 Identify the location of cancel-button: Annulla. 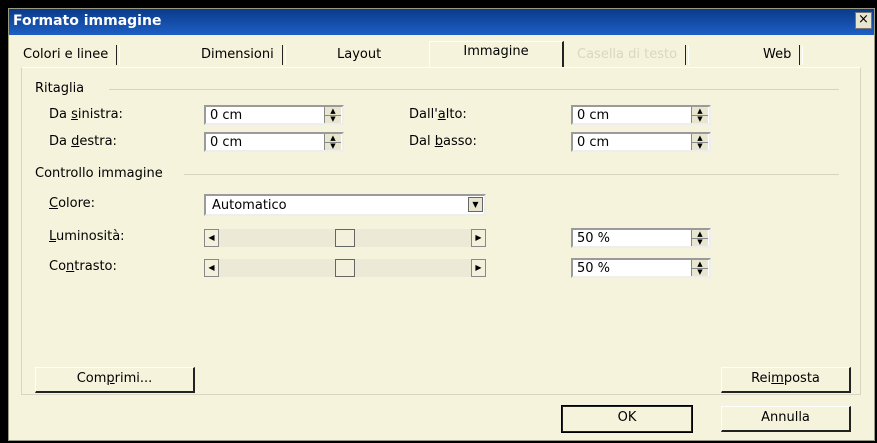
(786, 419).